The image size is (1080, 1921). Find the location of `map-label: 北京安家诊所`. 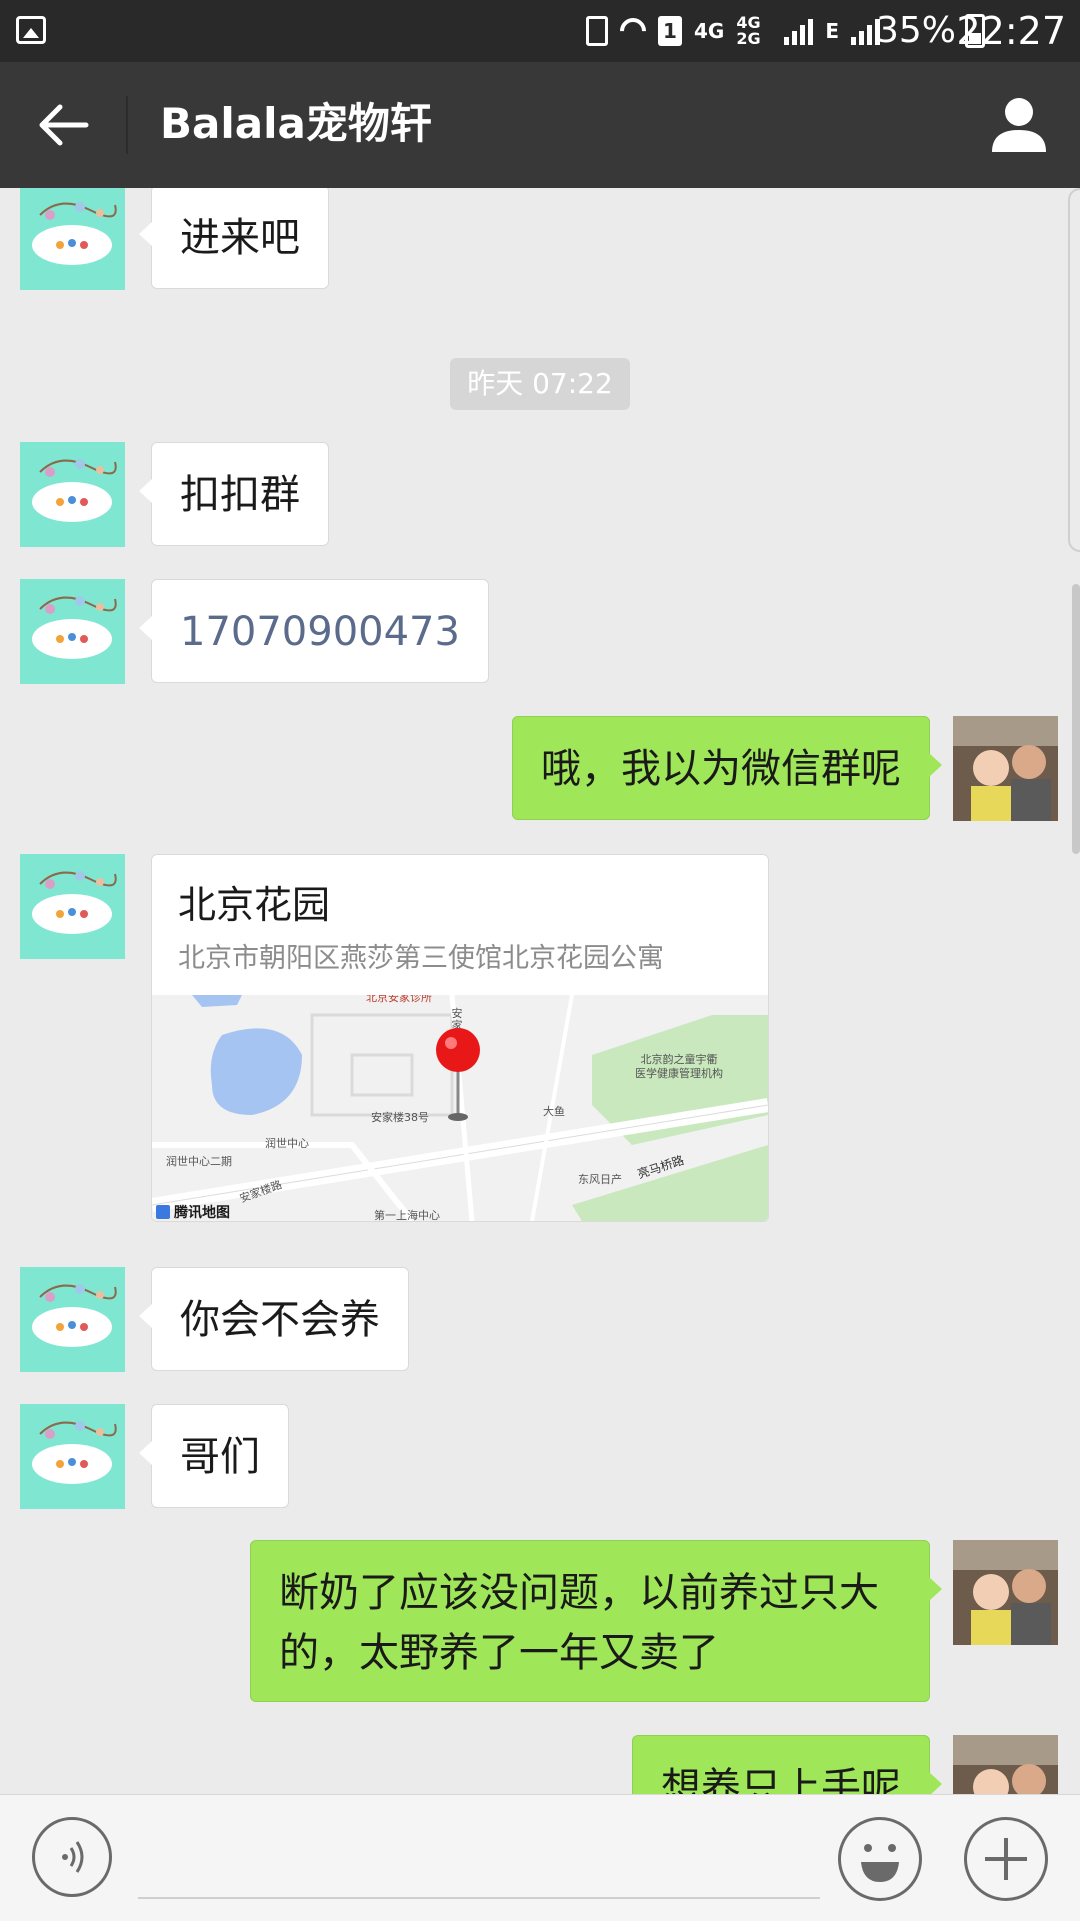

map-label: 北京安家诊所 is located at coordinates (399, 999).